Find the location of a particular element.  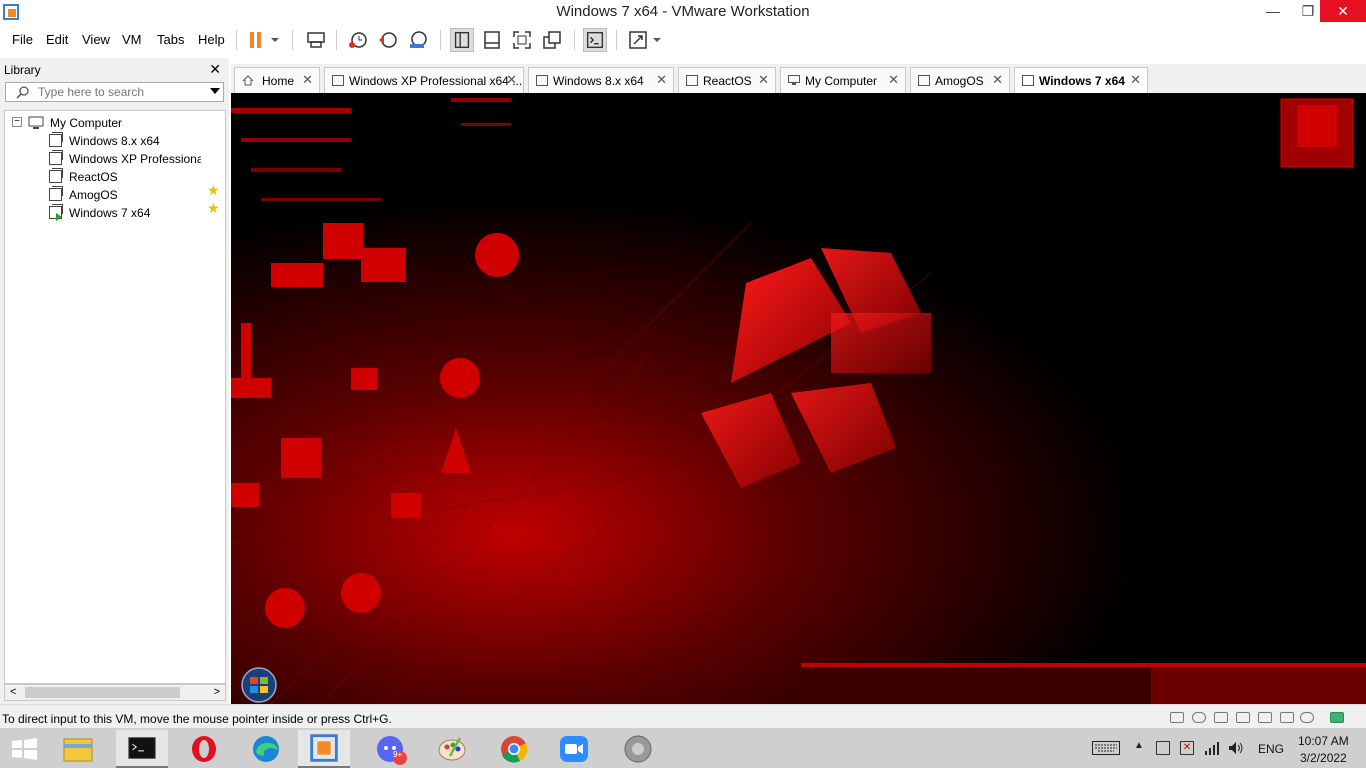

menu-edit: Edit is located at coordinates (57, 39).